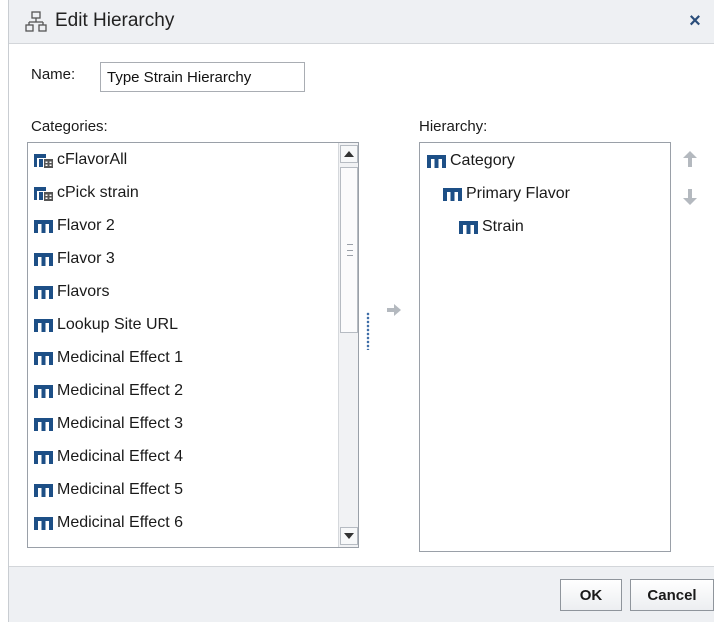 Image resolution: width=714 pixels, height=622 pixels. I want to click on hierarchy-item: Strain, so click(491, 227).